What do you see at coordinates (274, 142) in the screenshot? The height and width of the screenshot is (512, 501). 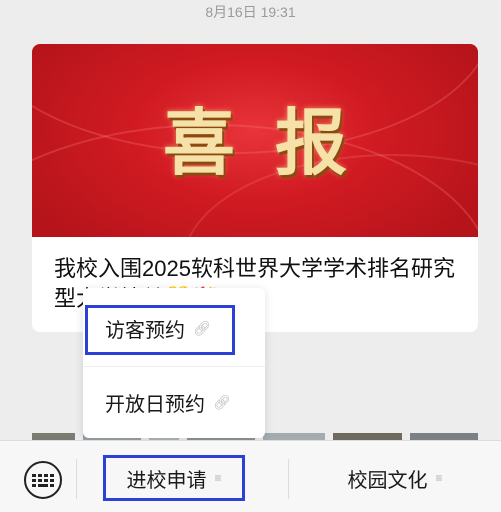 I see `banner-title: 喜报` at bounding box center [274, 142].